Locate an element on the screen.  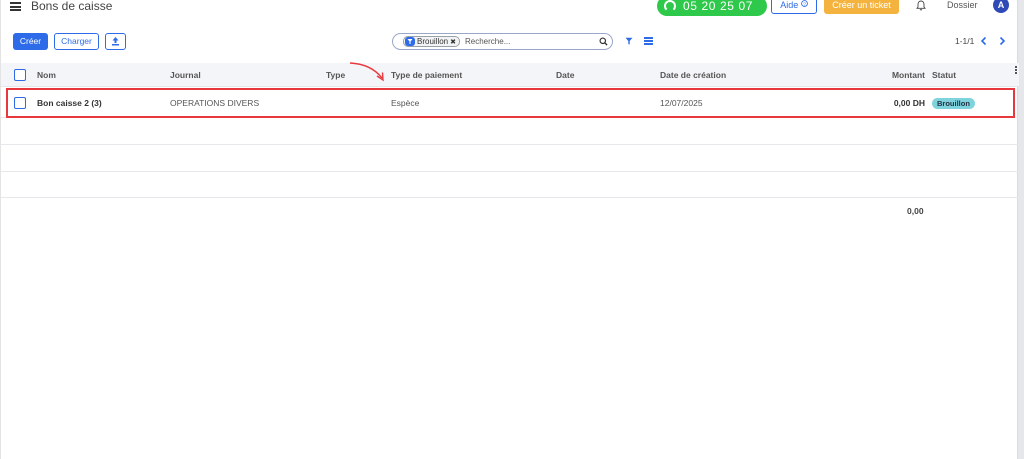
pager-value: 1-1/1 is located at coordinates (964, 41).